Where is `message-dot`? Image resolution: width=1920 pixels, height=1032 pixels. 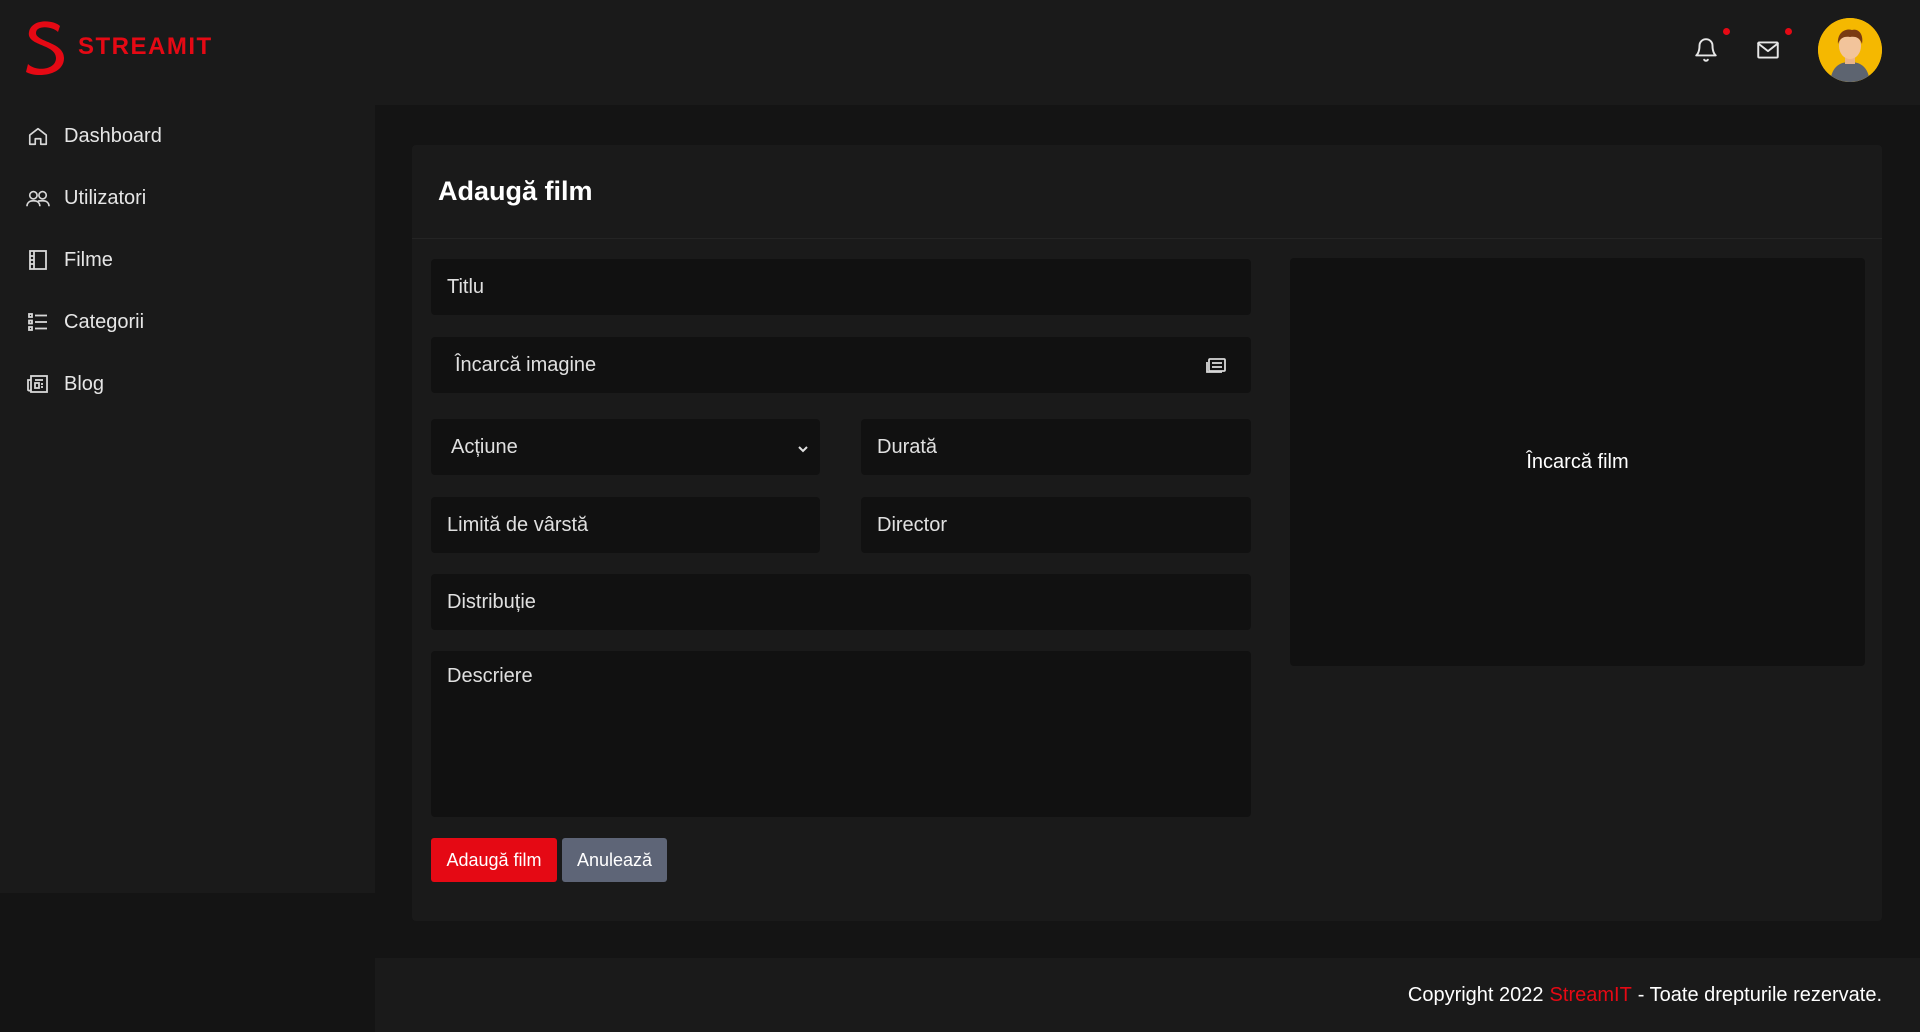
message-dot is located at coordinates (1788, 31).